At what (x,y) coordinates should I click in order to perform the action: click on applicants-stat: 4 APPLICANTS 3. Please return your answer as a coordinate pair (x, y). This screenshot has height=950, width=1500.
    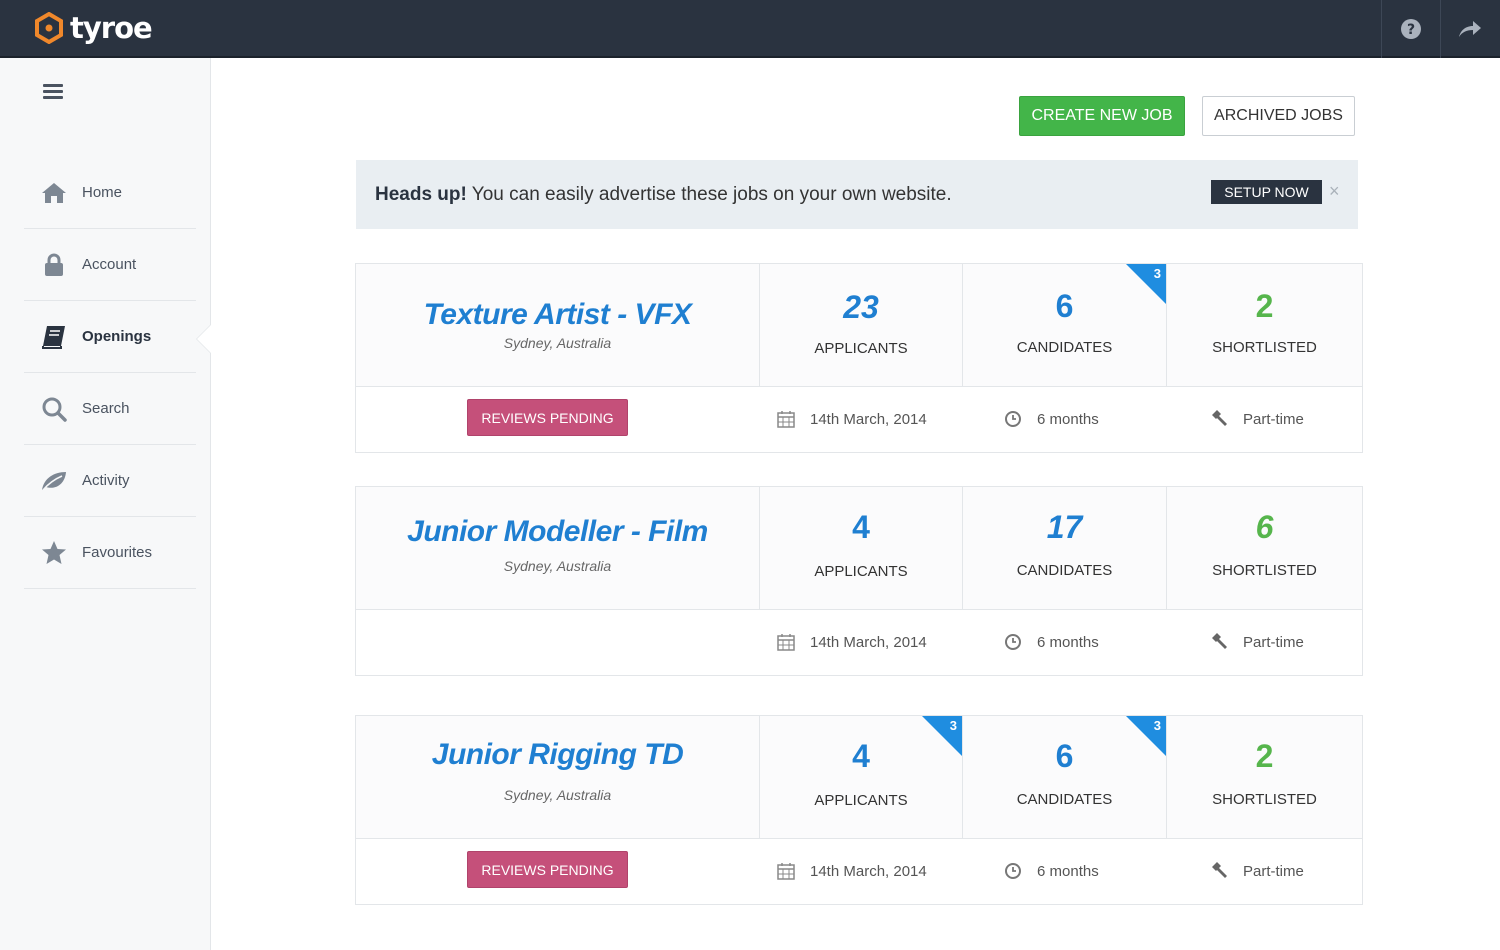
    Looking at the image, I should click on (860, 777).